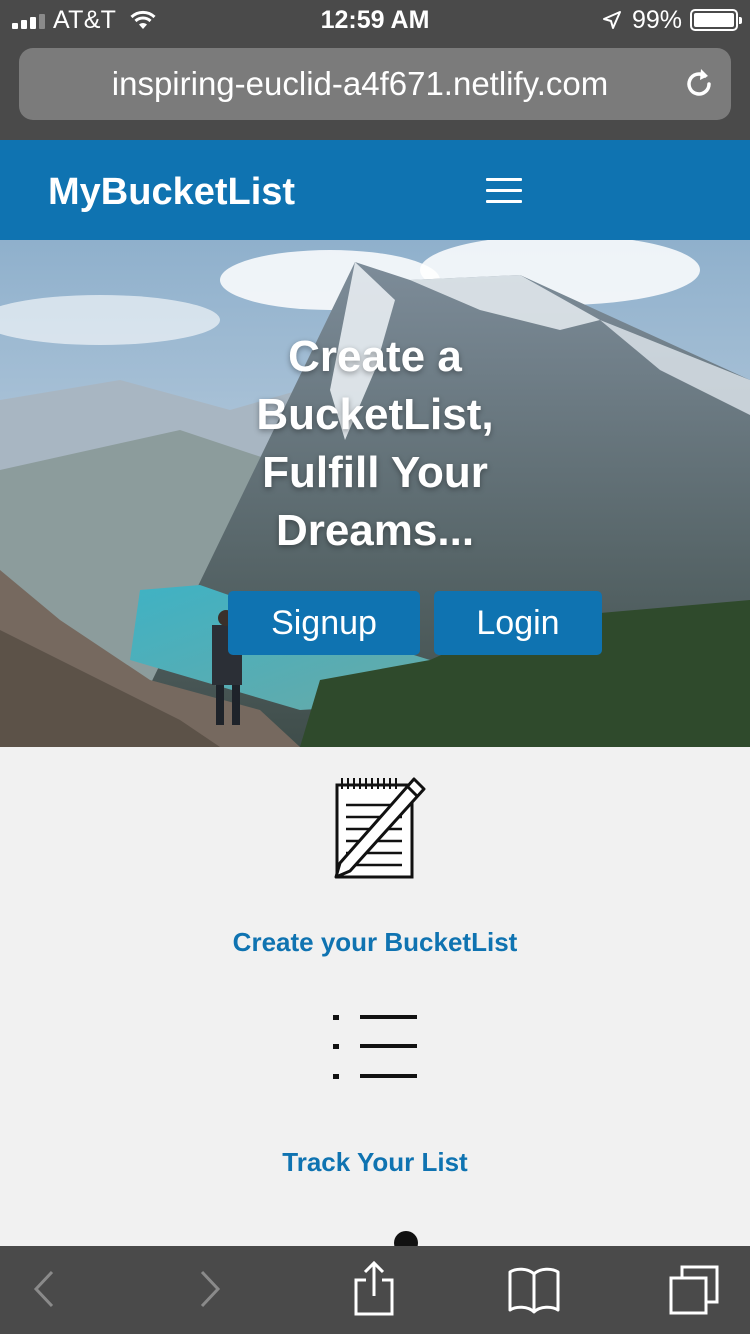 Image resolution: width=750 pixels, height=1334 pixels. What do you see at coordinates (716, 20) in the screenshot?
I see `battery-icon` at bounding box center [716, 20].